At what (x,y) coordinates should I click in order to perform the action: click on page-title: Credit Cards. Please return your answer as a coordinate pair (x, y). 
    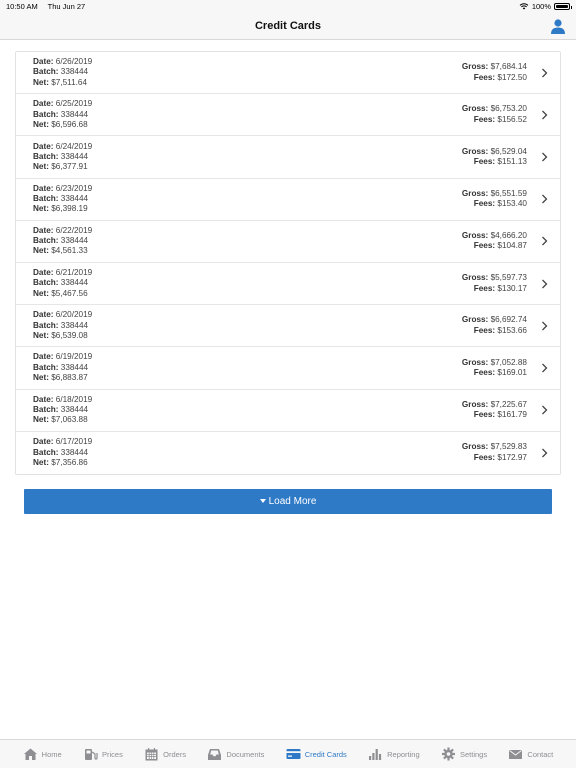
    Looking at the image, I should click on (288, 25).